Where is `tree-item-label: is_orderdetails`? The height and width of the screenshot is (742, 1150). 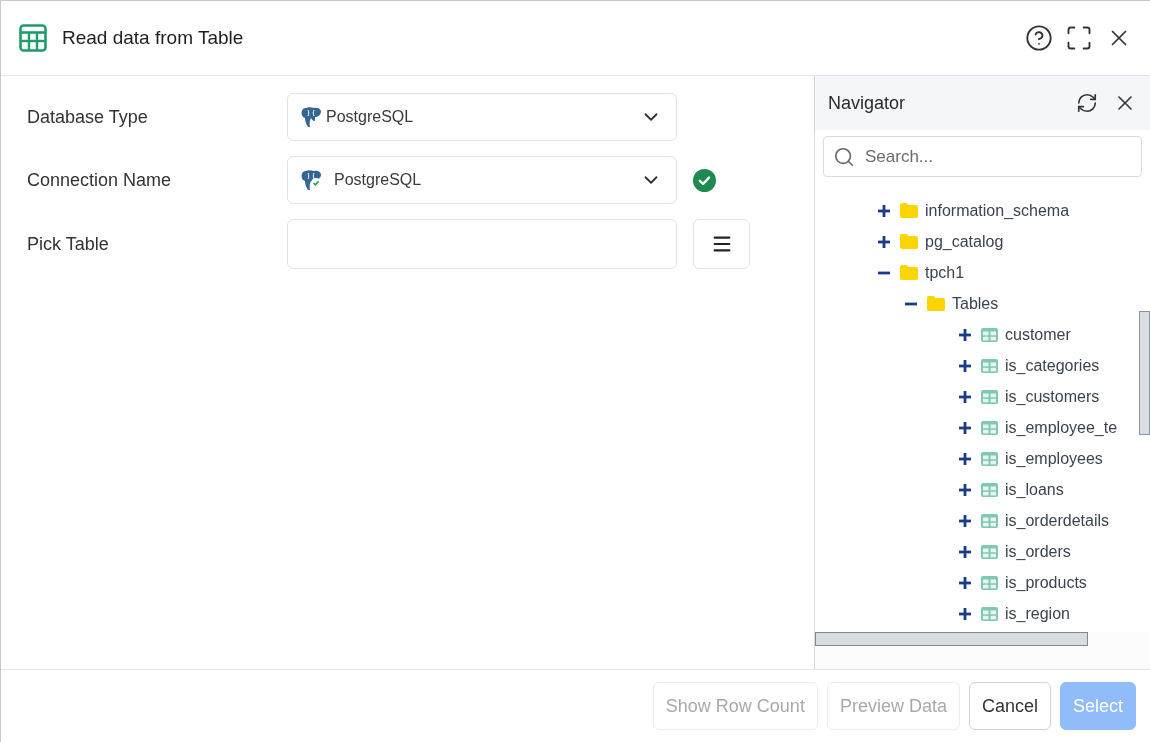
tree-item-label: is_orderdetails is located at coordinates (1057, 520).